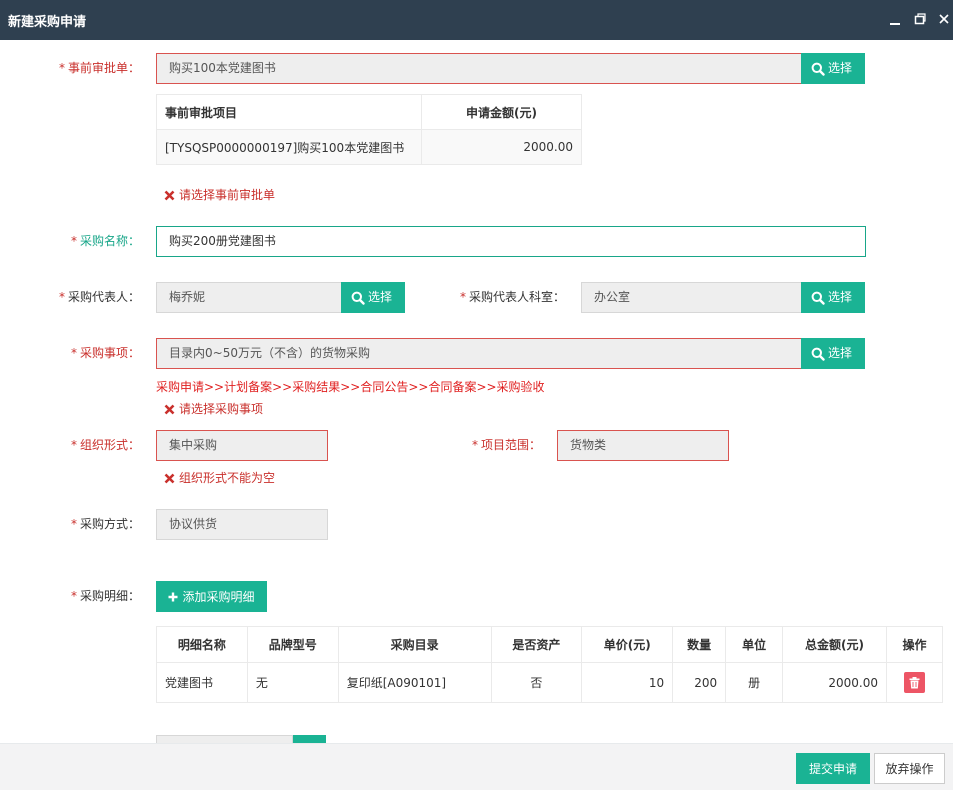 This screenshot has width=953, height=790. What do you see at coordinates (289, 147) in the screenshot?
I see `table-cell: [TYSQSP0000000197]购买100本党建图书` at bounding box center [289, 147].